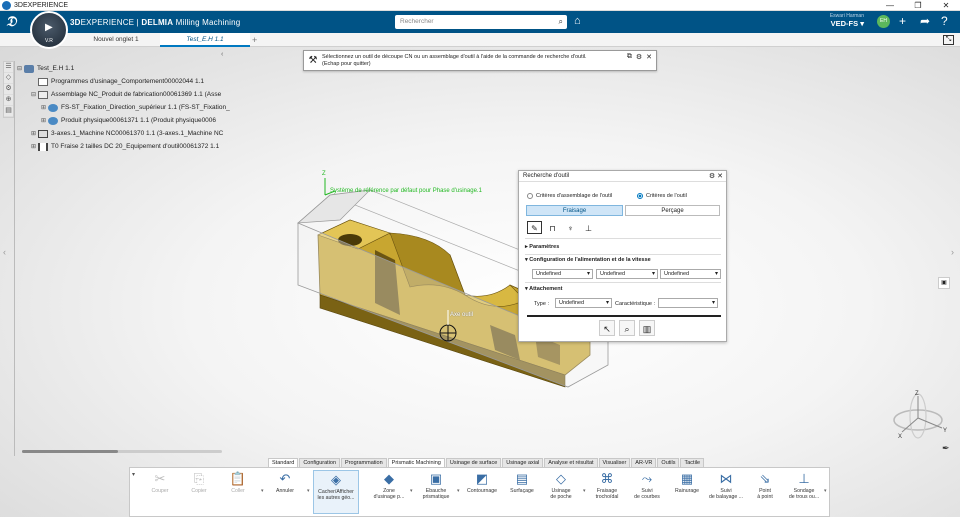  What do you see at coordinates (222, 54) in the screenshot?
I see `tree-collapse-icon: ‹` at bounding box center [222, 54].